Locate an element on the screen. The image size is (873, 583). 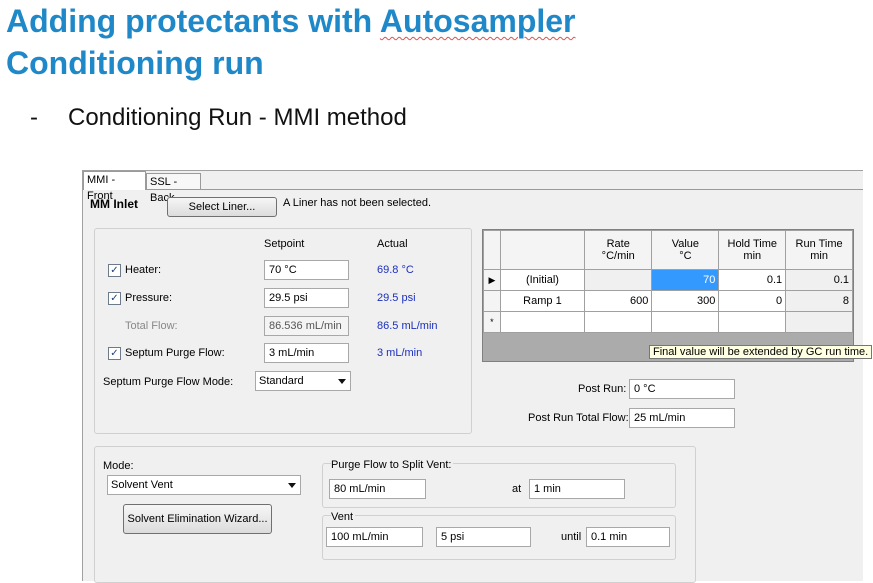
vent-until-input: 0.1 min is located at coordinates (628, 537).